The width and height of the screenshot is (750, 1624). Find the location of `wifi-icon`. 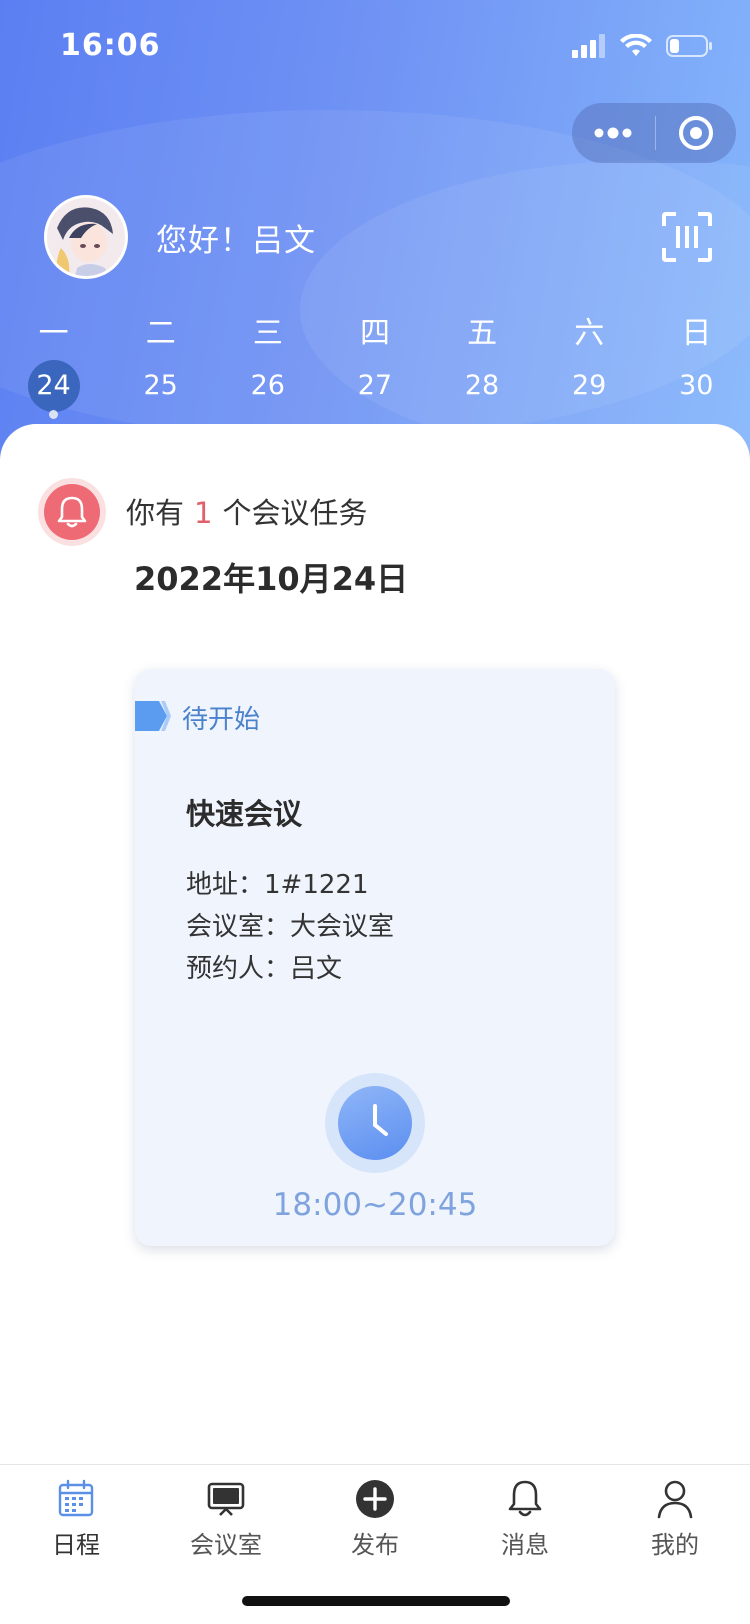

wifi-icon is located at coordinates (636, 45).